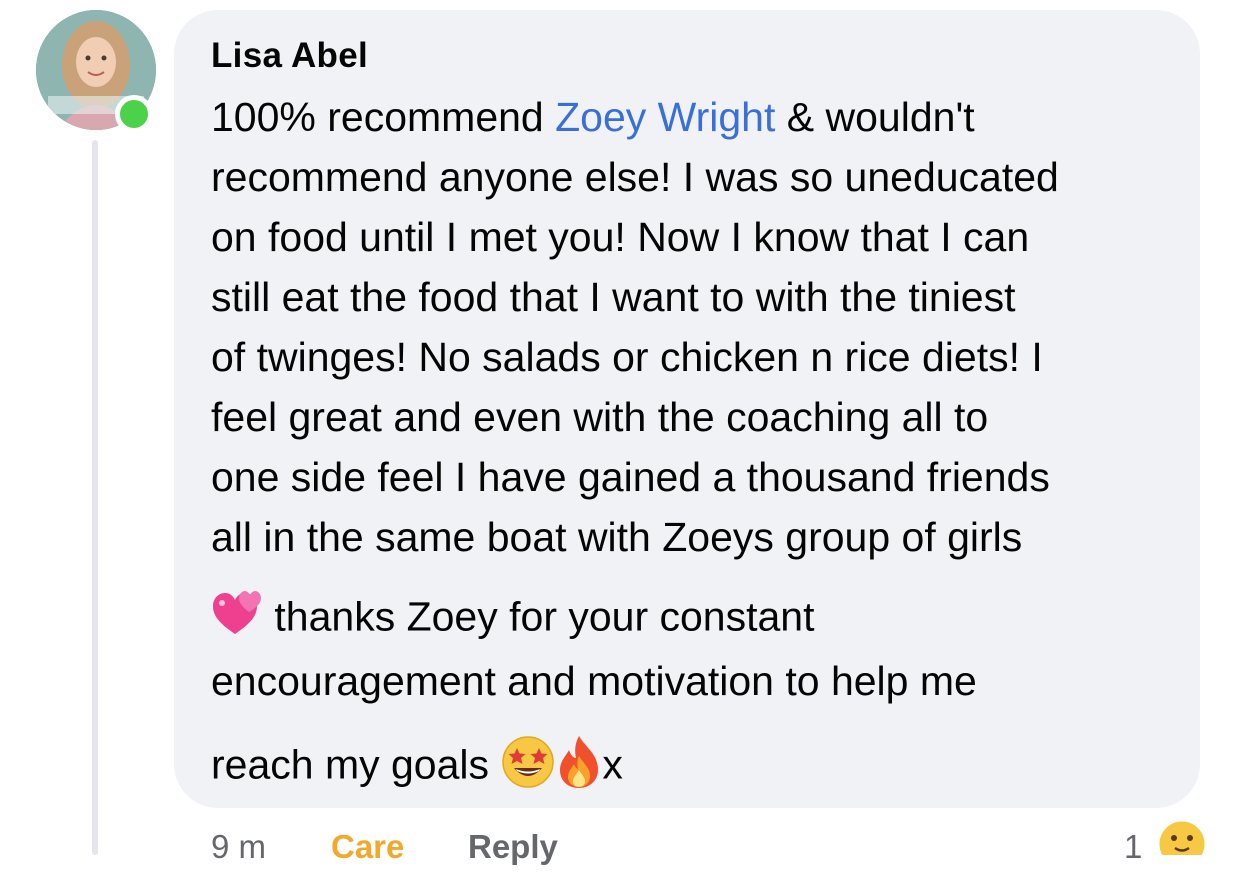 Image resolution: width=1242 pixels, height=872 pixels. I want to click on comment-line-9: thanks Zoey for your constant, so click(513, 619).